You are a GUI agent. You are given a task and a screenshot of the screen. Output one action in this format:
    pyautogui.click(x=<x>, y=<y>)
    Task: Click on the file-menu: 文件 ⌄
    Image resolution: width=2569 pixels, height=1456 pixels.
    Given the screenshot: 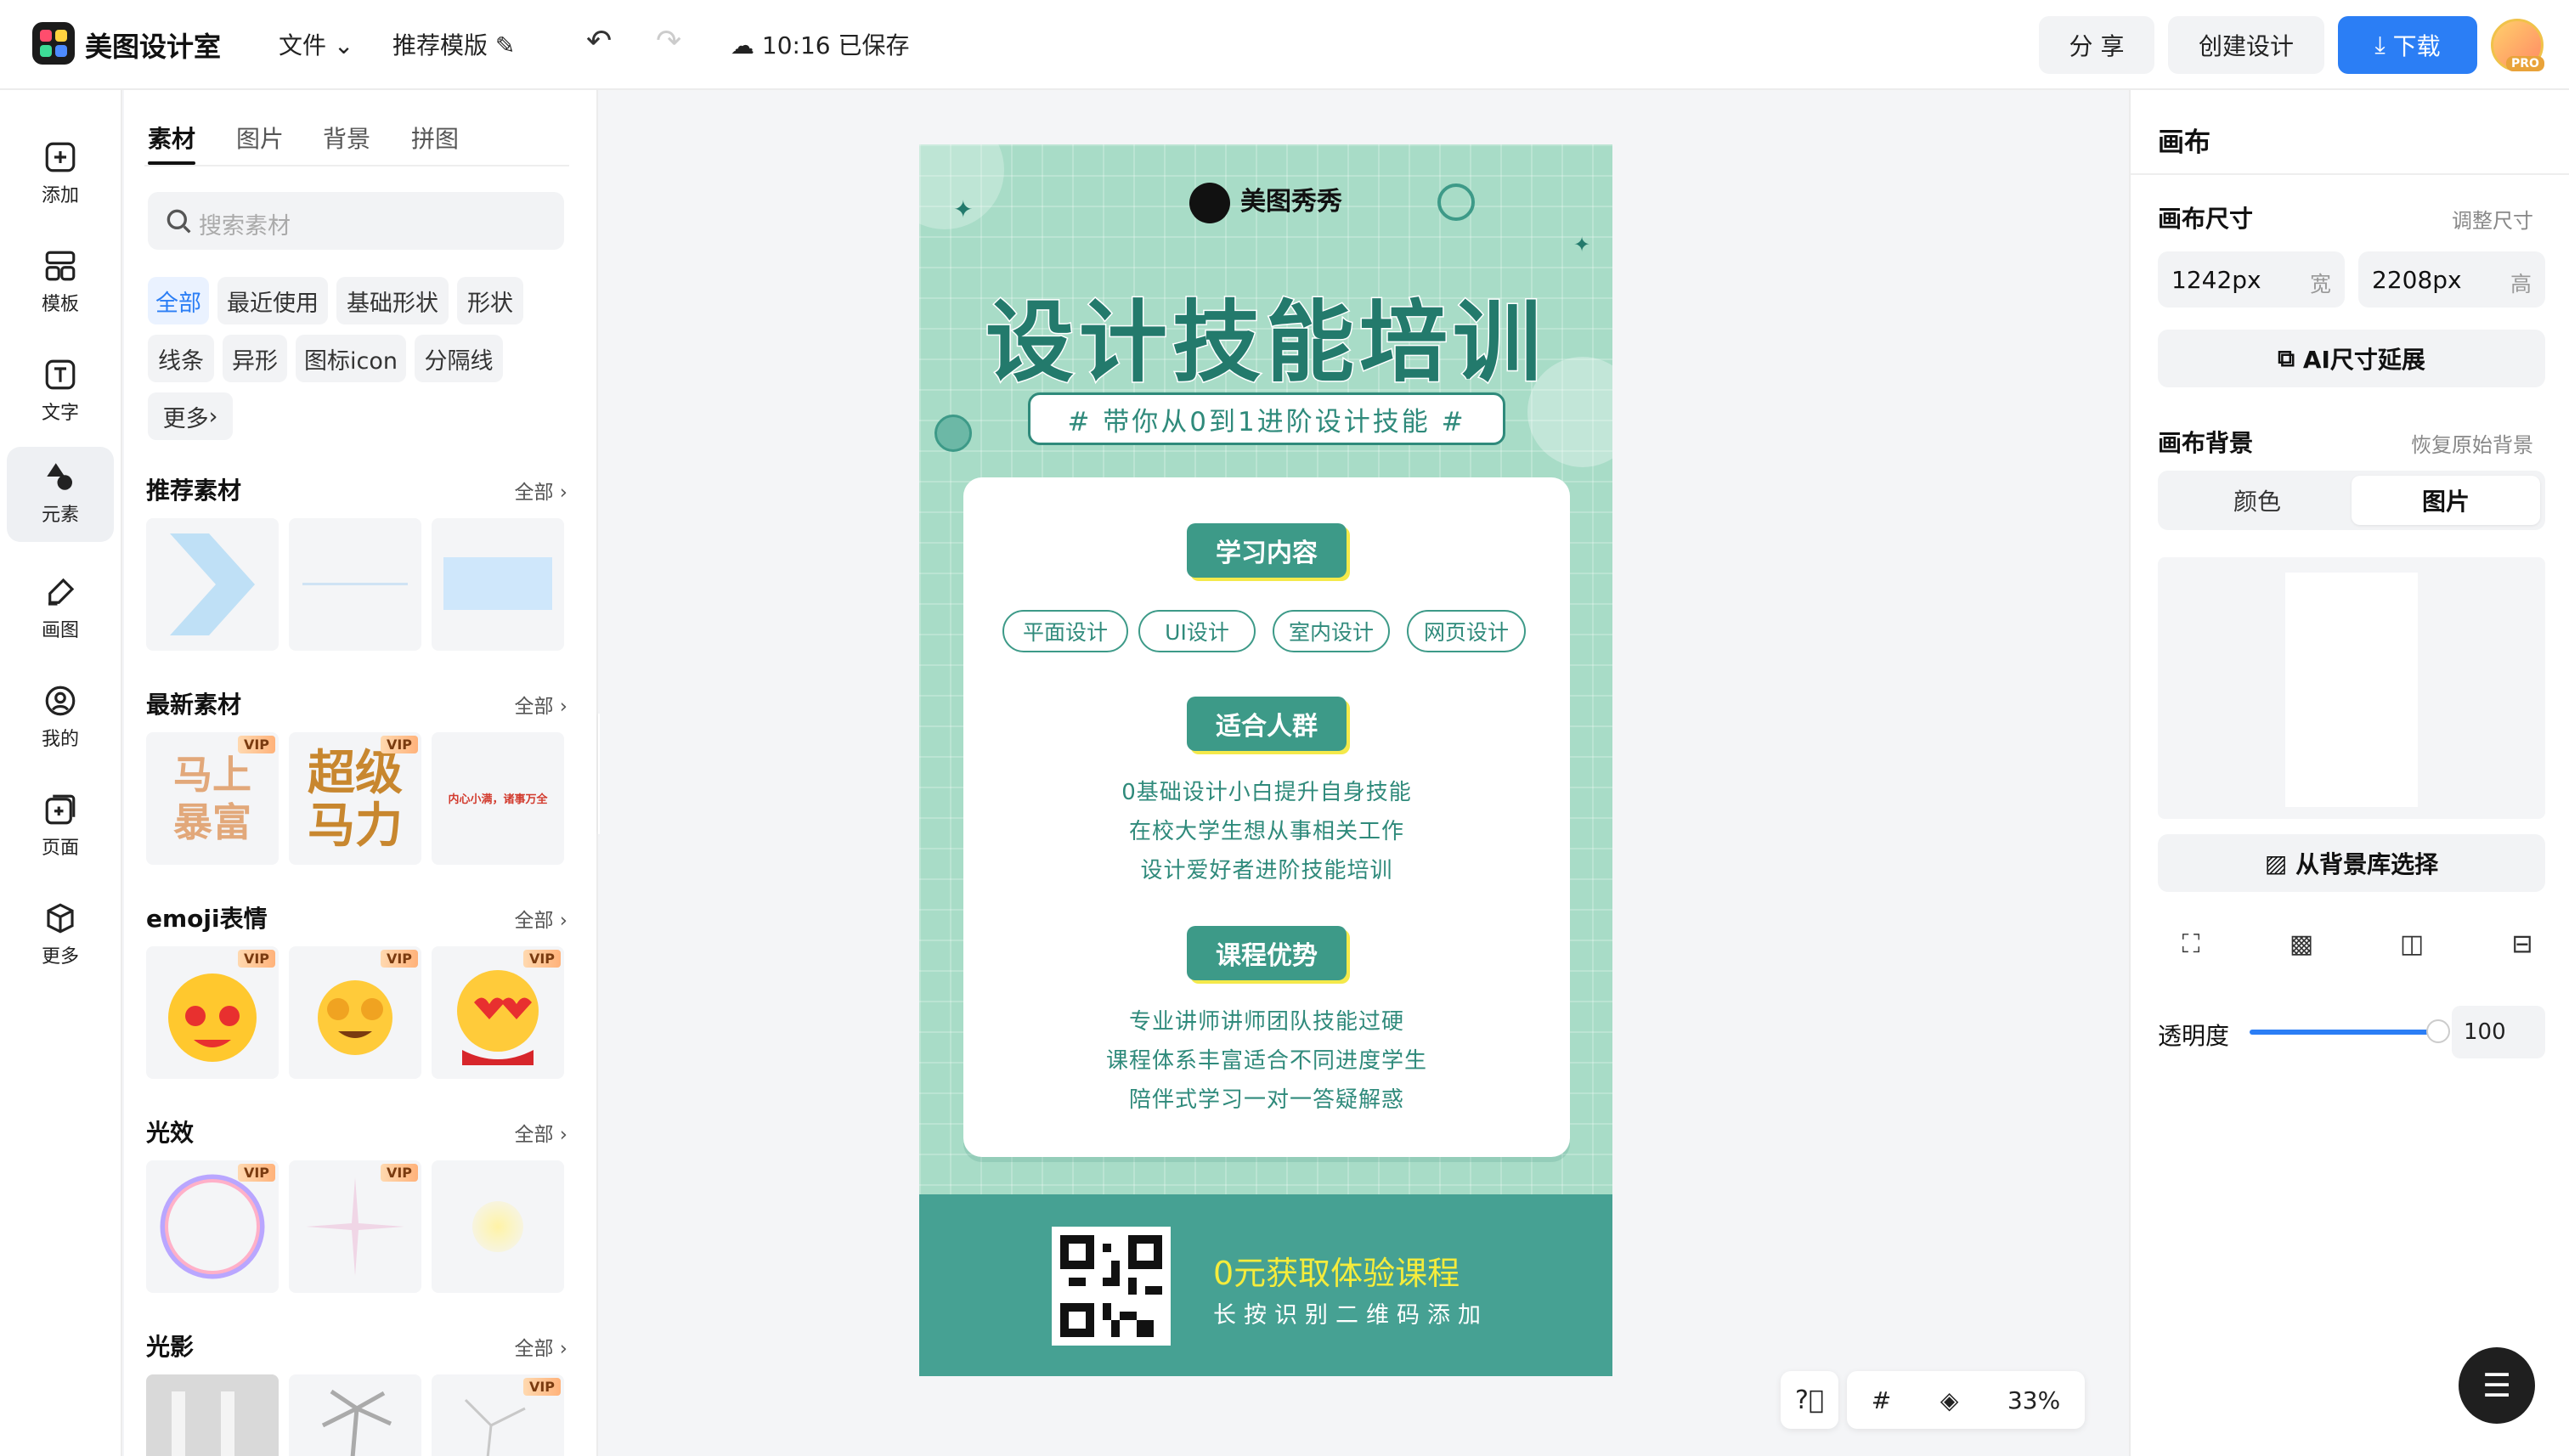 What is the action you would take?
    pyautogui.click(x=316, y=44)
    